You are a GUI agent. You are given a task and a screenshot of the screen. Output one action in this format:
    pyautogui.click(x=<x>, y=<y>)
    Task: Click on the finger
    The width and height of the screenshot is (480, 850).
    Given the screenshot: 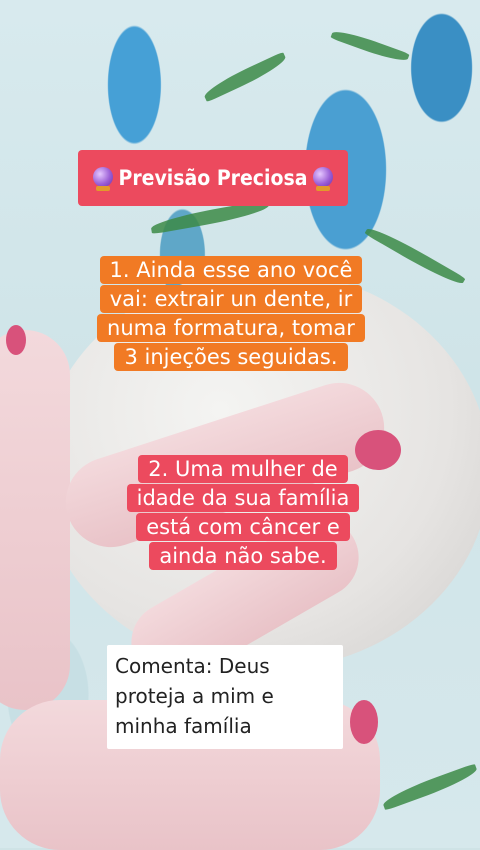 What is the action you would take?
    pyautogui.click(x=35, y=520)
    